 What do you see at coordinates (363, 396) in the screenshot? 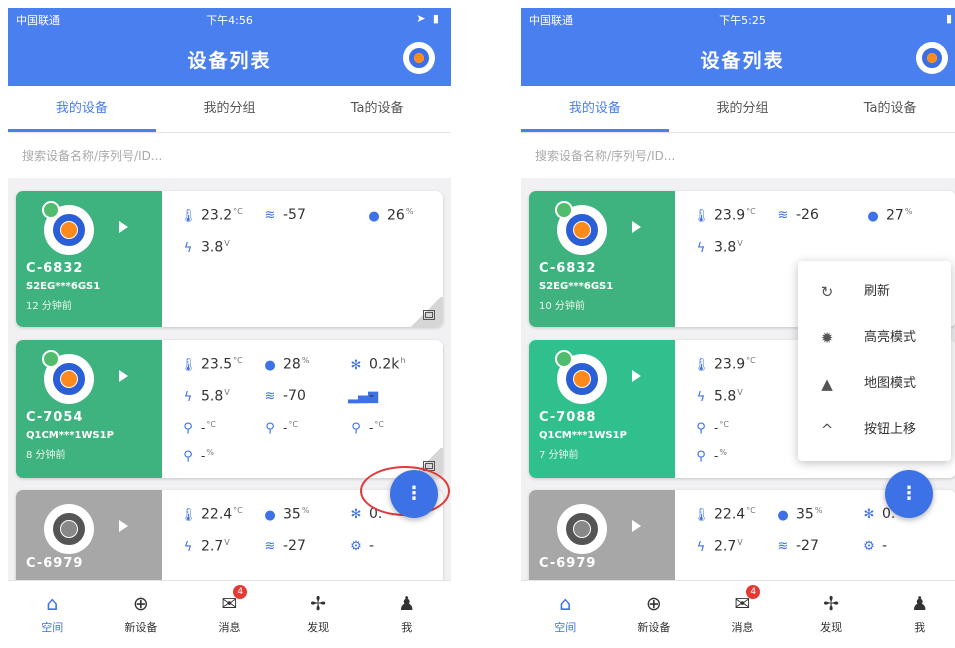
I see `signal-icon: ▂▄▆` at bounding box center [363, 396].